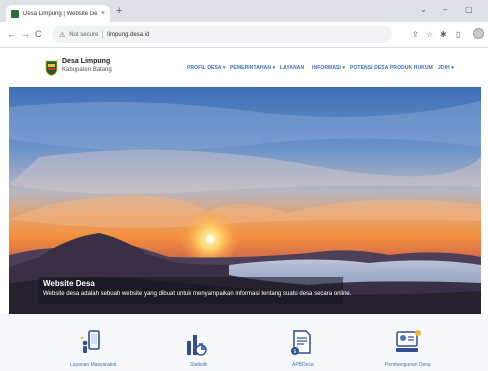 This screenshot has height=371, width=488. What do you see at coordinates (252, 68) in the screenshot?
I see `nav-pemerintahan: PEMERINTAHAN ▾` at bounding box center [252, 68].